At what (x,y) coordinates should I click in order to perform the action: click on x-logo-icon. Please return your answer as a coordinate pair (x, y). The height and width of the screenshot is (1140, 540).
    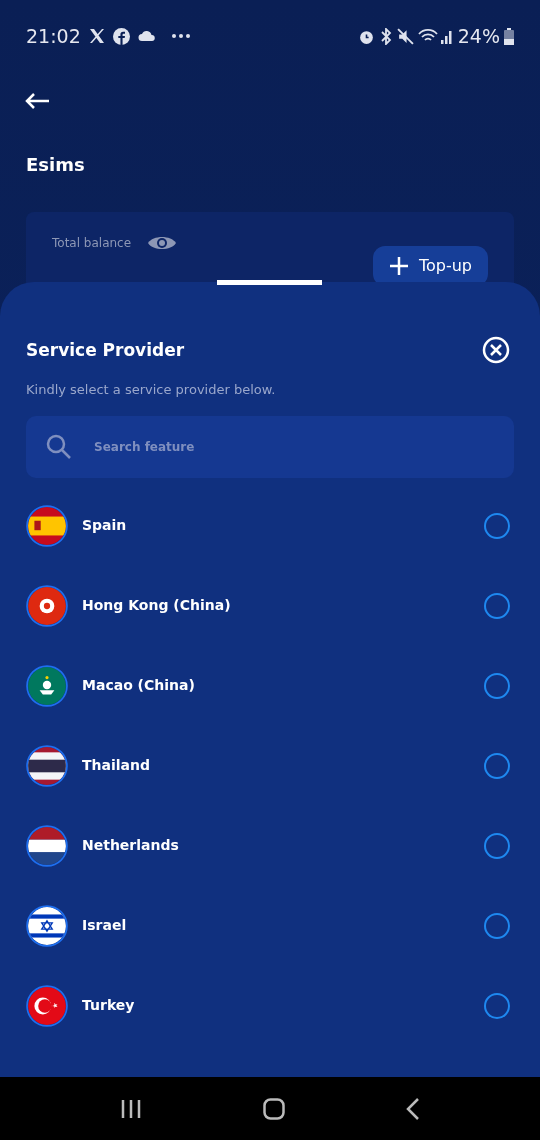
    Looking at the image, I should click on (96, 36).